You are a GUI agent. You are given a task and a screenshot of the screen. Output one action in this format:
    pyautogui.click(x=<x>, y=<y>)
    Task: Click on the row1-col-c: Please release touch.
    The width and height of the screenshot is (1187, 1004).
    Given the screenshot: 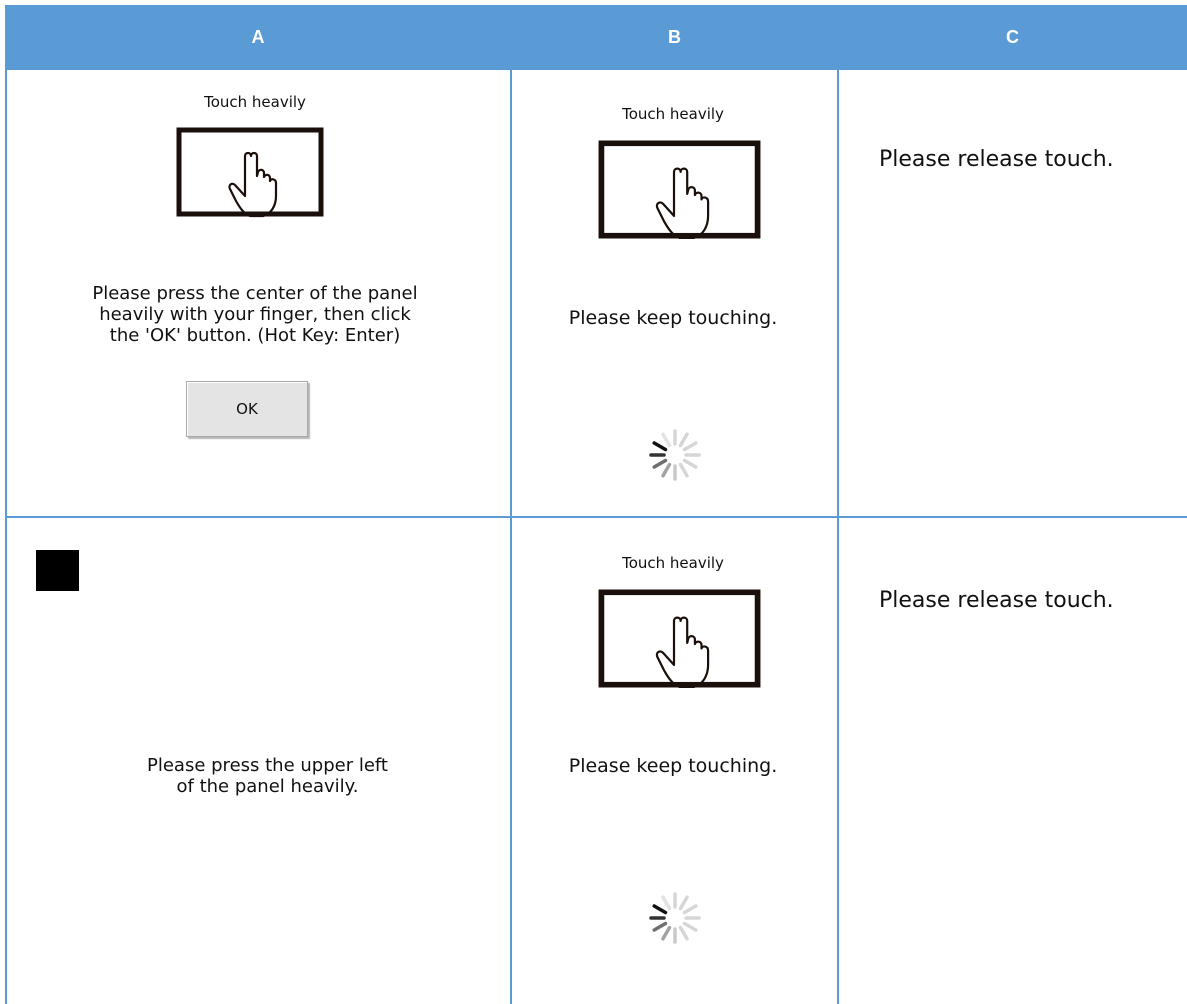 What is the action you would take?
    pyautogui.click(x=1013, y=293)
    